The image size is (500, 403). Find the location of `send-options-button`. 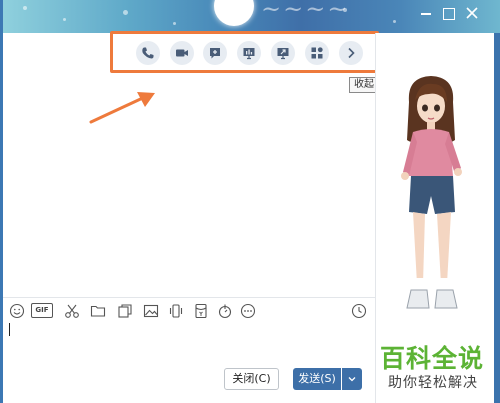

send-options-button is located at coordinates (352, 379).